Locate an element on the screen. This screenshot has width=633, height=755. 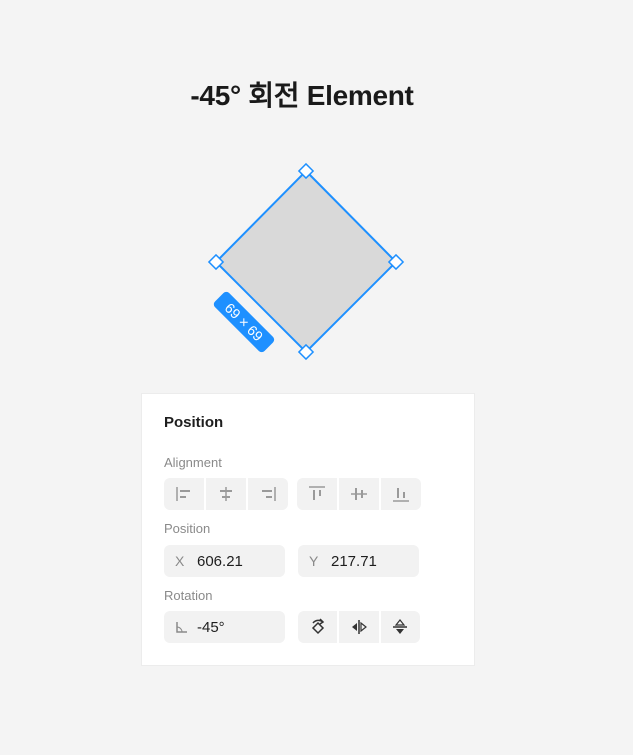
transform-group is located at coordinates (359, 627).